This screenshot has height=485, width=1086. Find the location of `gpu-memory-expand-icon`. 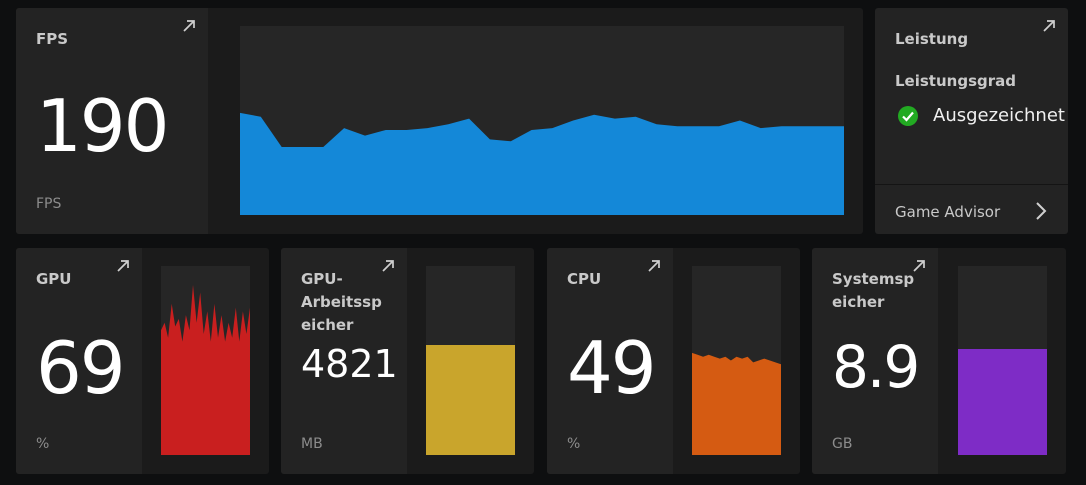

gpu-memory-expand-icon is located at coordinates (388, 266).